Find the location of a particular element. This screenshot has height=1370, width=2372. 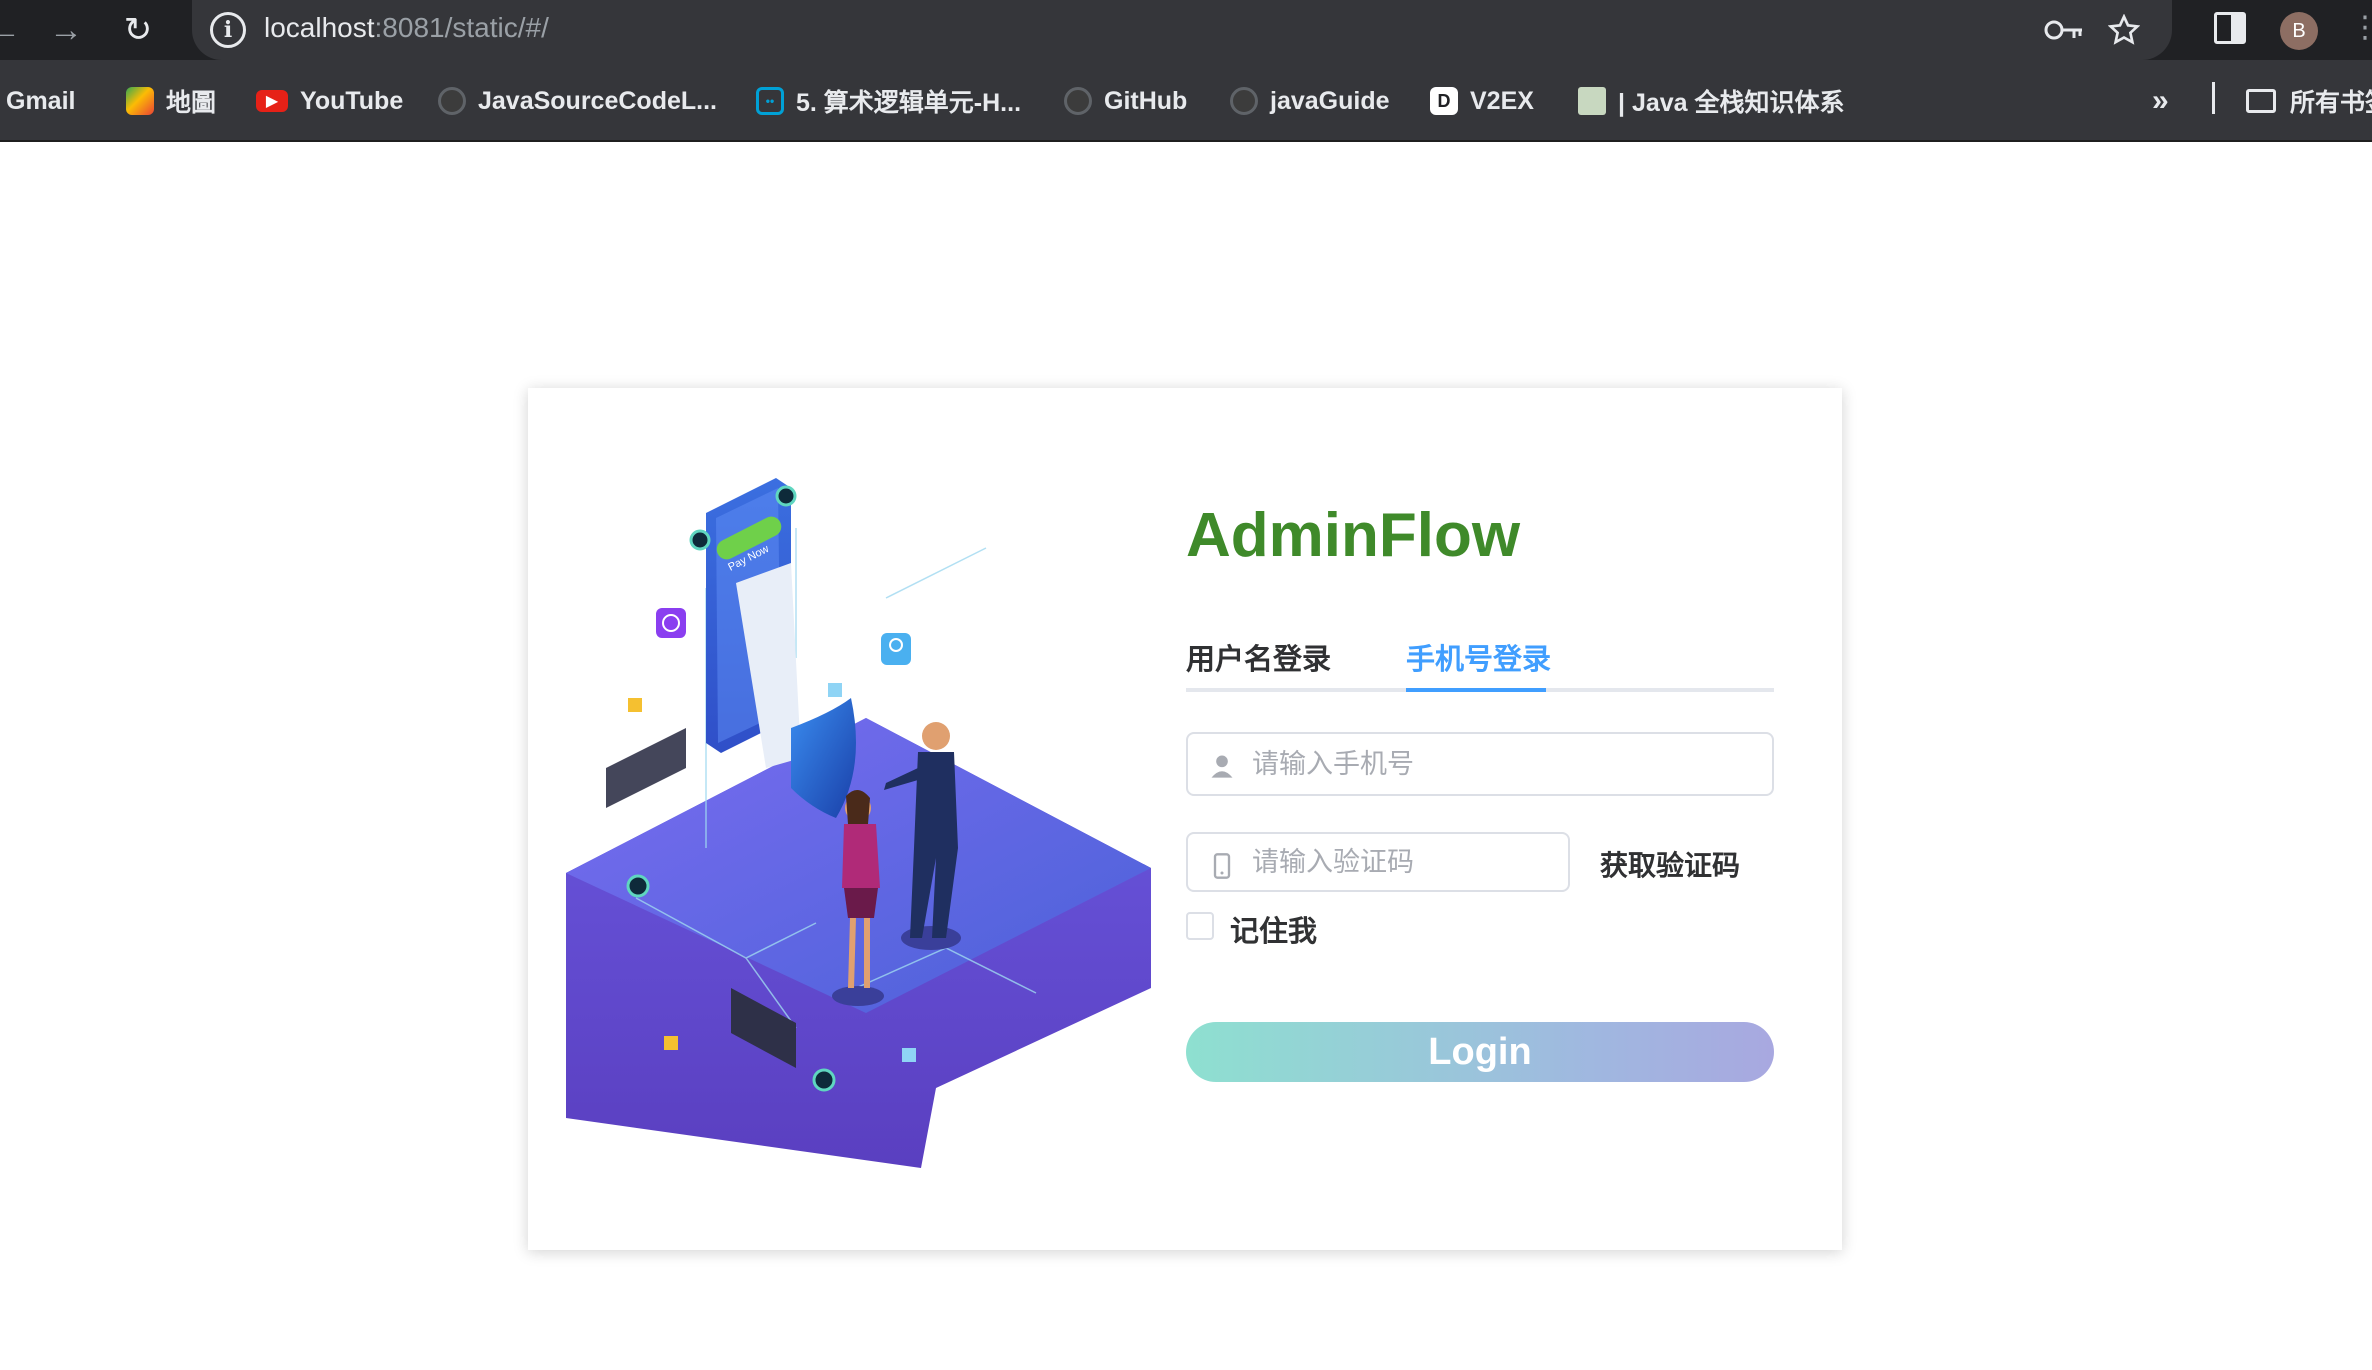

tab-phone-login: 手机号登录 is located at coordinates (1478, 664).